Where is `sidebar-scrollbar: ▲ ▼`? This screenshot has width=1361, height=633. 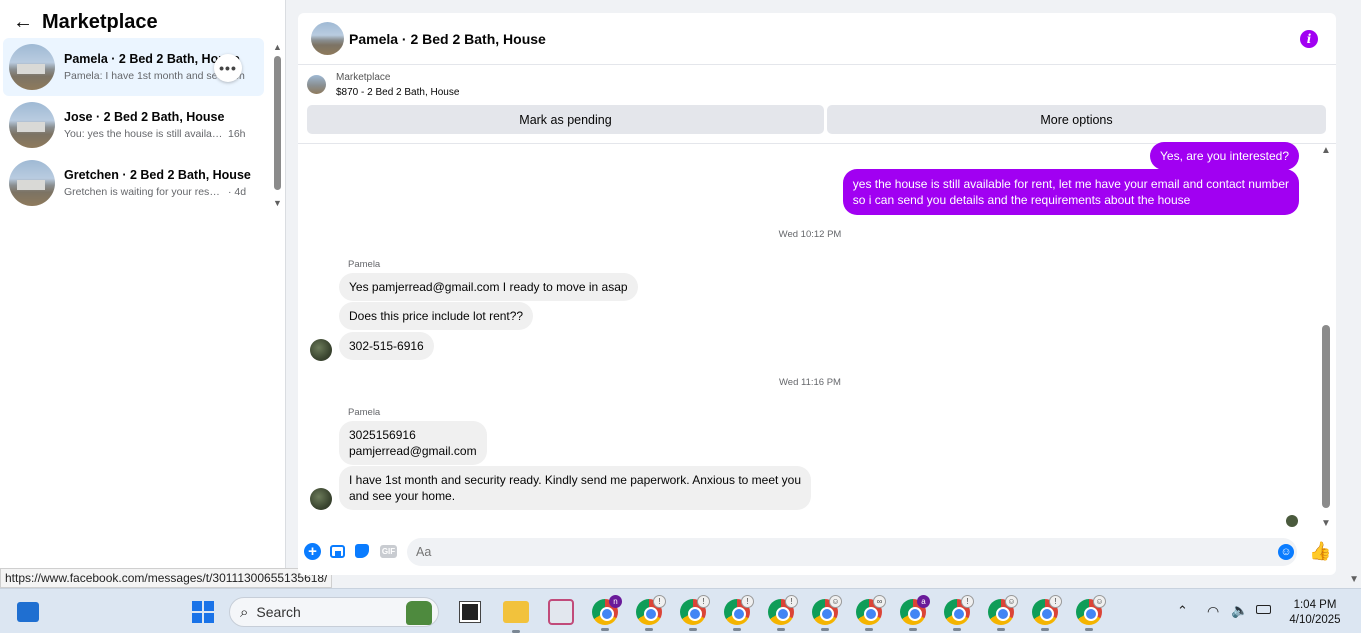
sidebar-scrollbar: ▲ ▼ is located at coordinates (277, 125).